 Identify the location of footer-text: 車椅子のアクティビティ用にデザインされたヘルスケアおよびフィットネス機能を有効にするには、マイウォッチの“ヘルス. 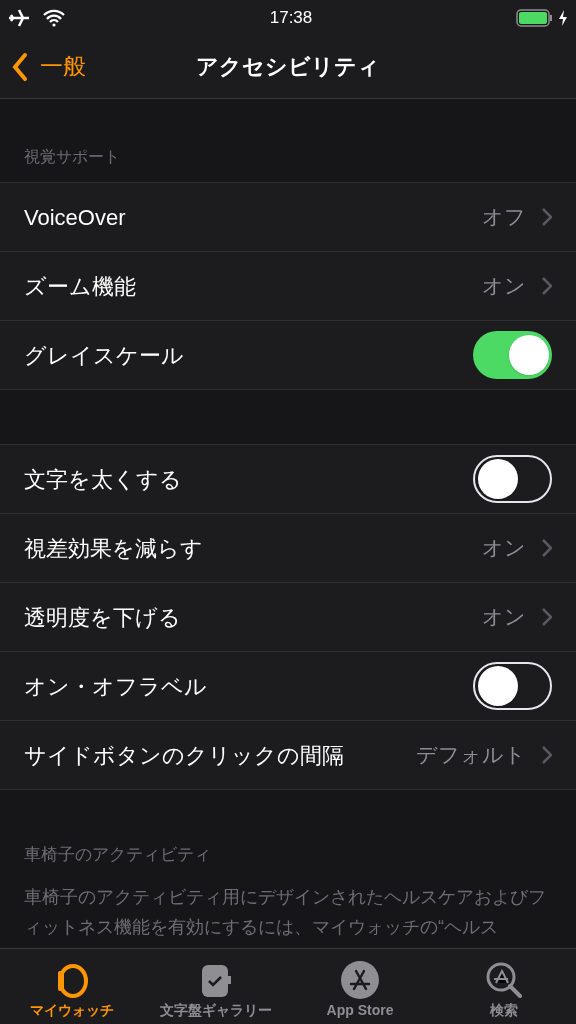
(285, 912).